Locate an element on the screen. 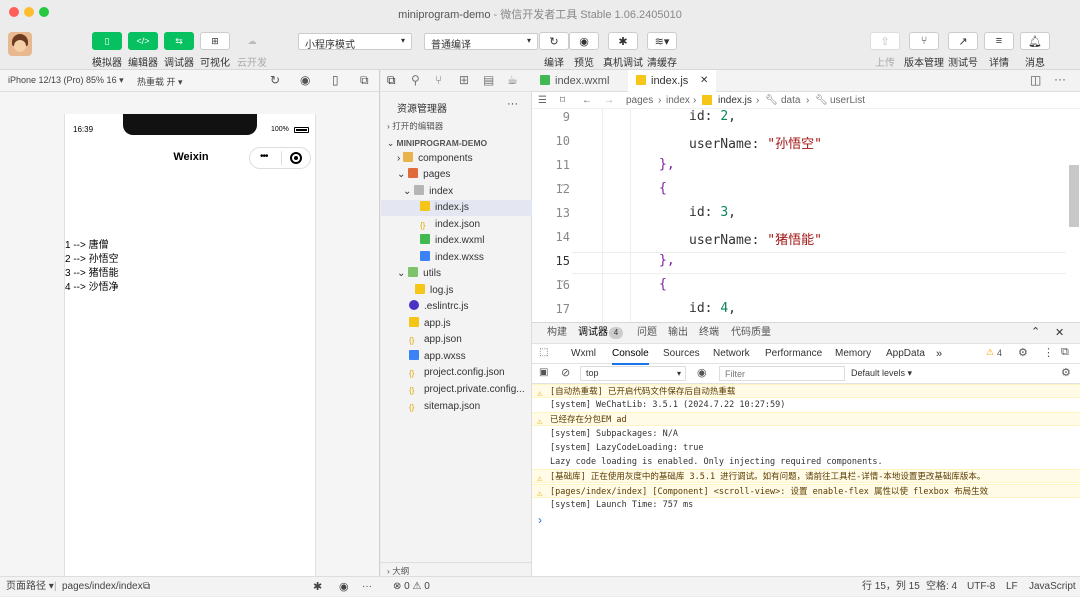 Image resolution: width=1080 pixels, height=597 pixels. more-dots-icon: ••• is located at coordinates (264, 156).